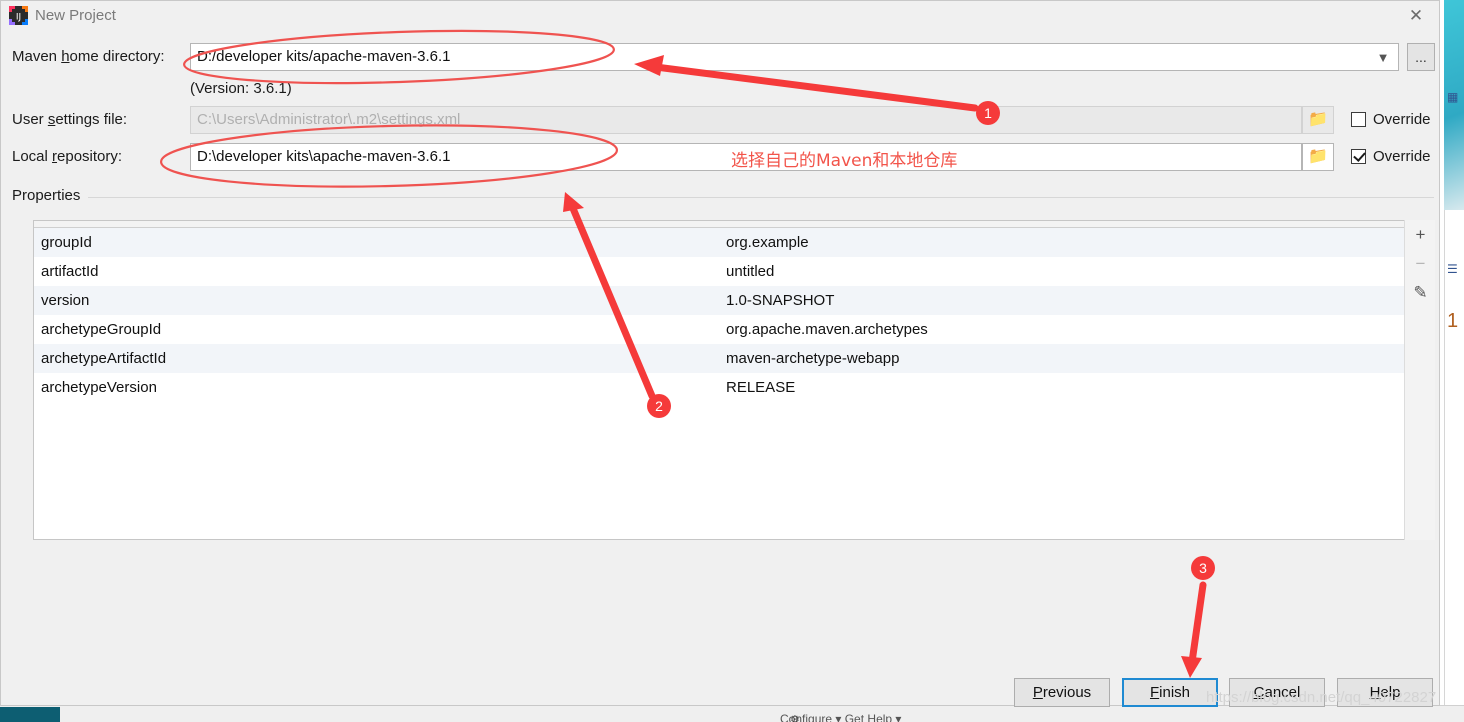  Describe the element at coordinates (1175, 692) in the screenshot. I see `finish-button-label: inish` at that location.